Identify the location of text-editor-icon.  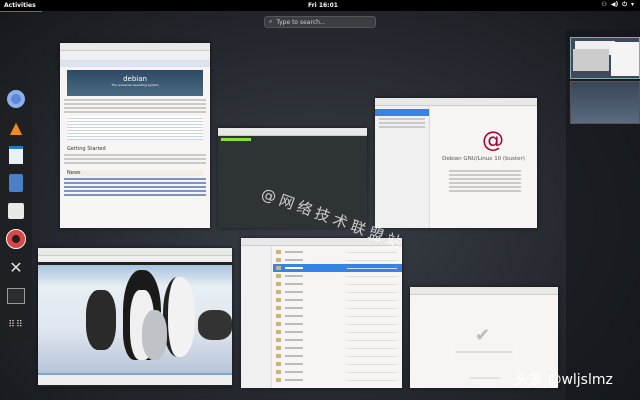
(16, 183).